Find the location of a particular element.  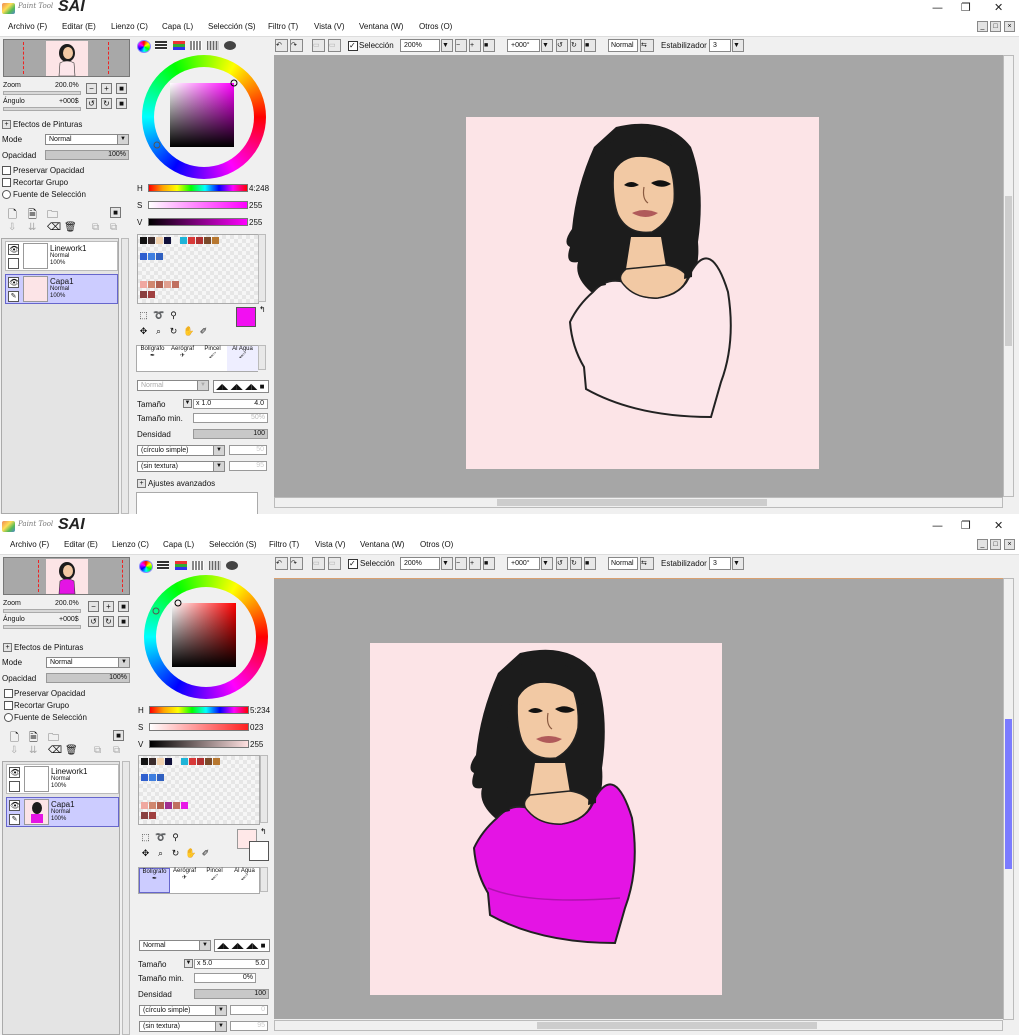

redo-button: ↷ is located at coordinates (296, 45).